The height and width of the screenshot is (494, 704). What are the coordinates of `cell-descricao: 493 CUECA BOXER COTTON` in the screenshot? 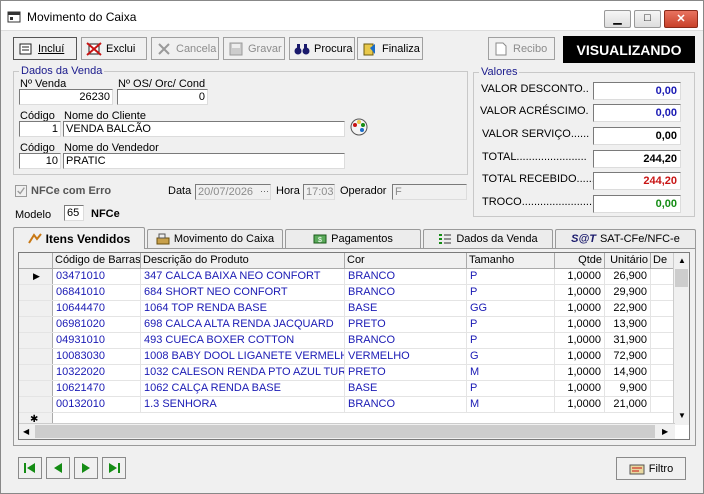 It's located at (243, 341).